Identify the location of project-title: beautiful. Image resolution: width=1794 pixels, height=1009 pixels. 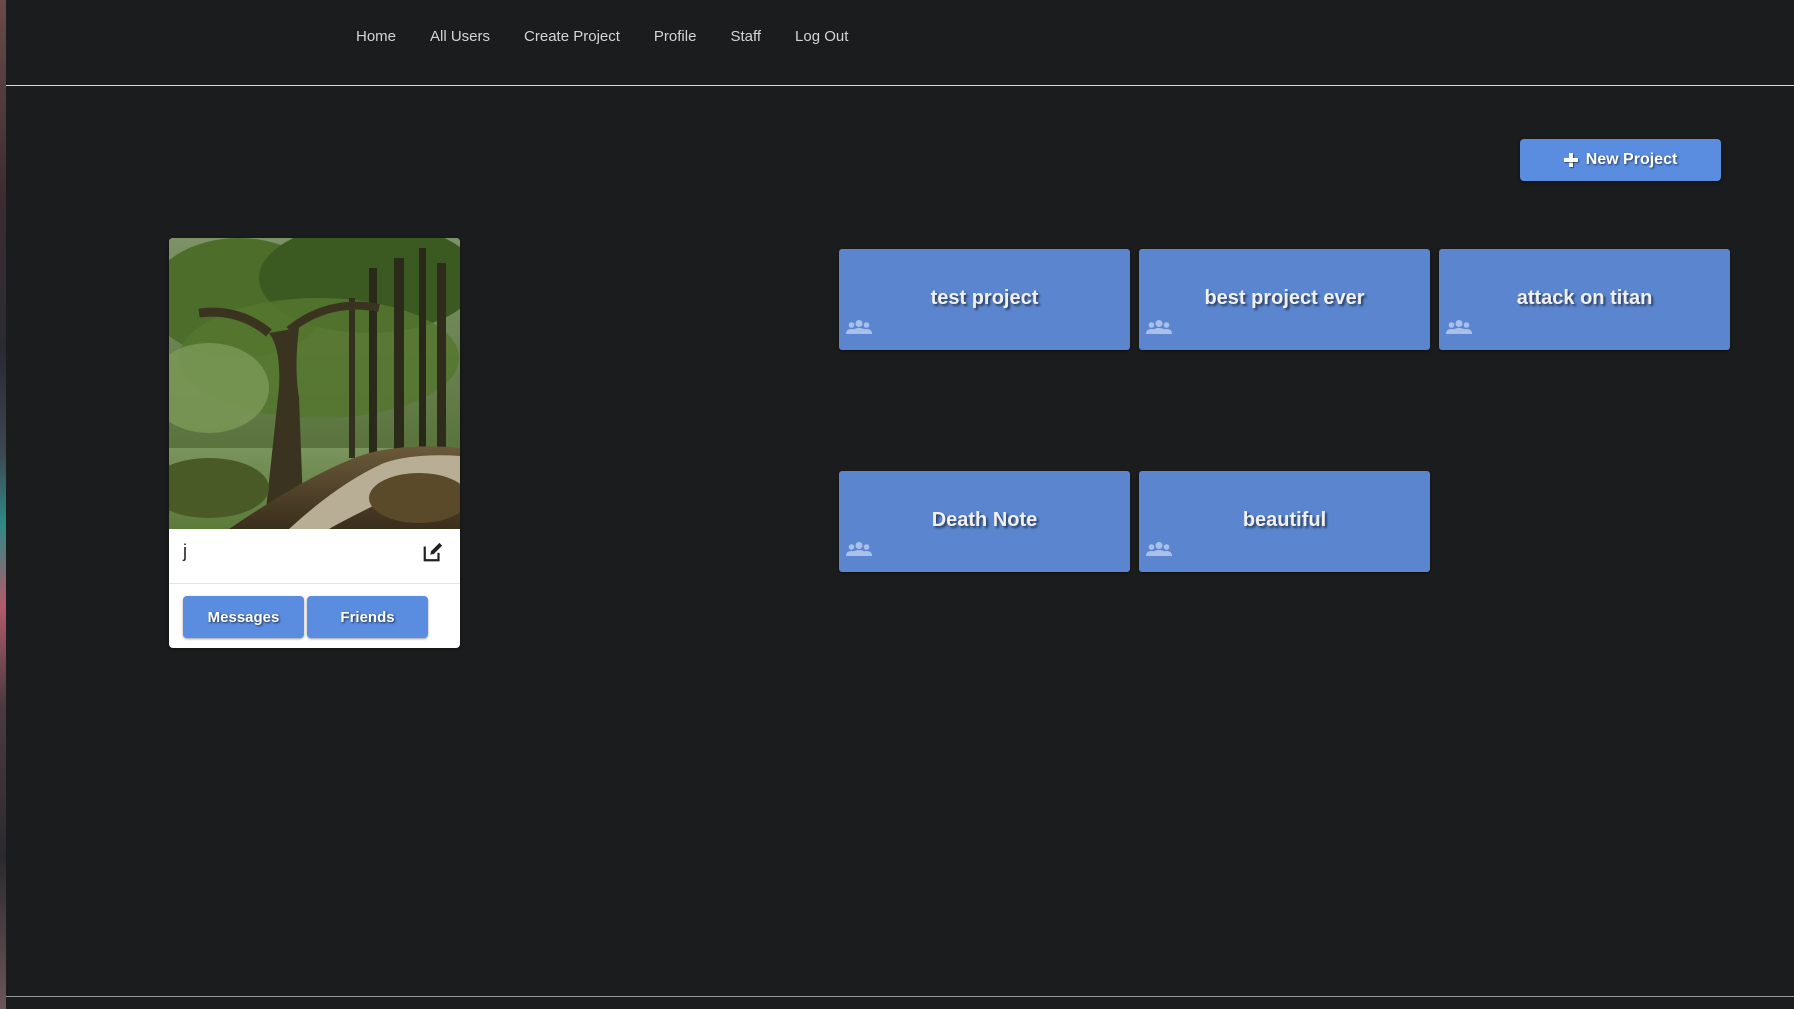
(1284, 520).